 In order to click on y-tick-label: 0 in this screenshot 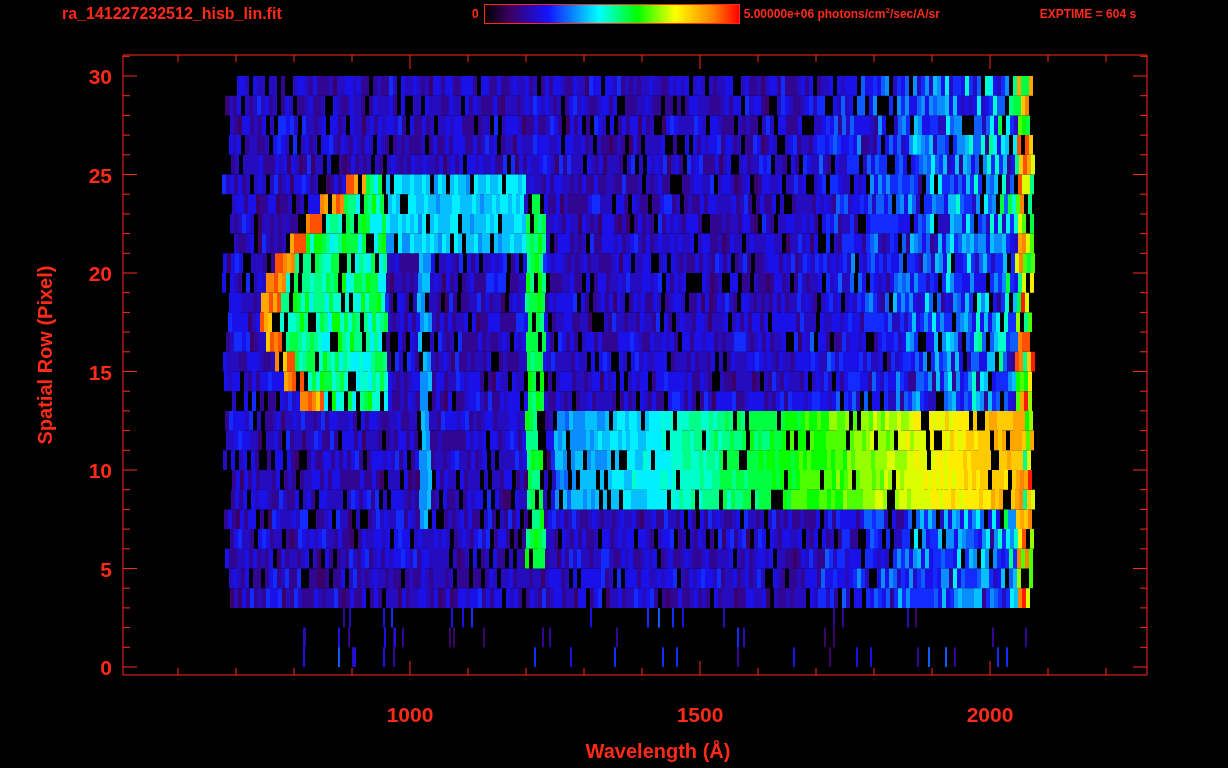, I will do `click(106, 667)`.